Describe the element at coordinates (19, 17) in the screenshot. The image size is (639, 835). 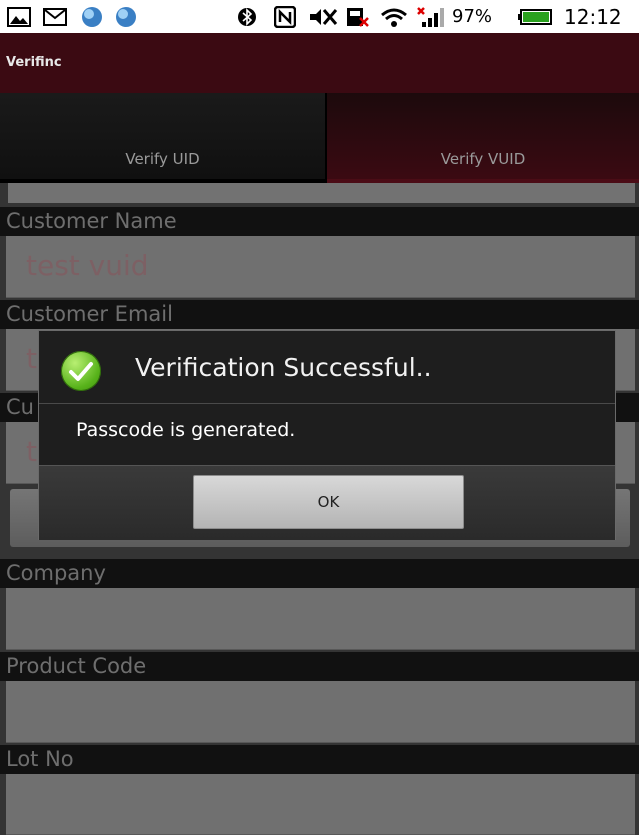
I see `image-icon` at that location.